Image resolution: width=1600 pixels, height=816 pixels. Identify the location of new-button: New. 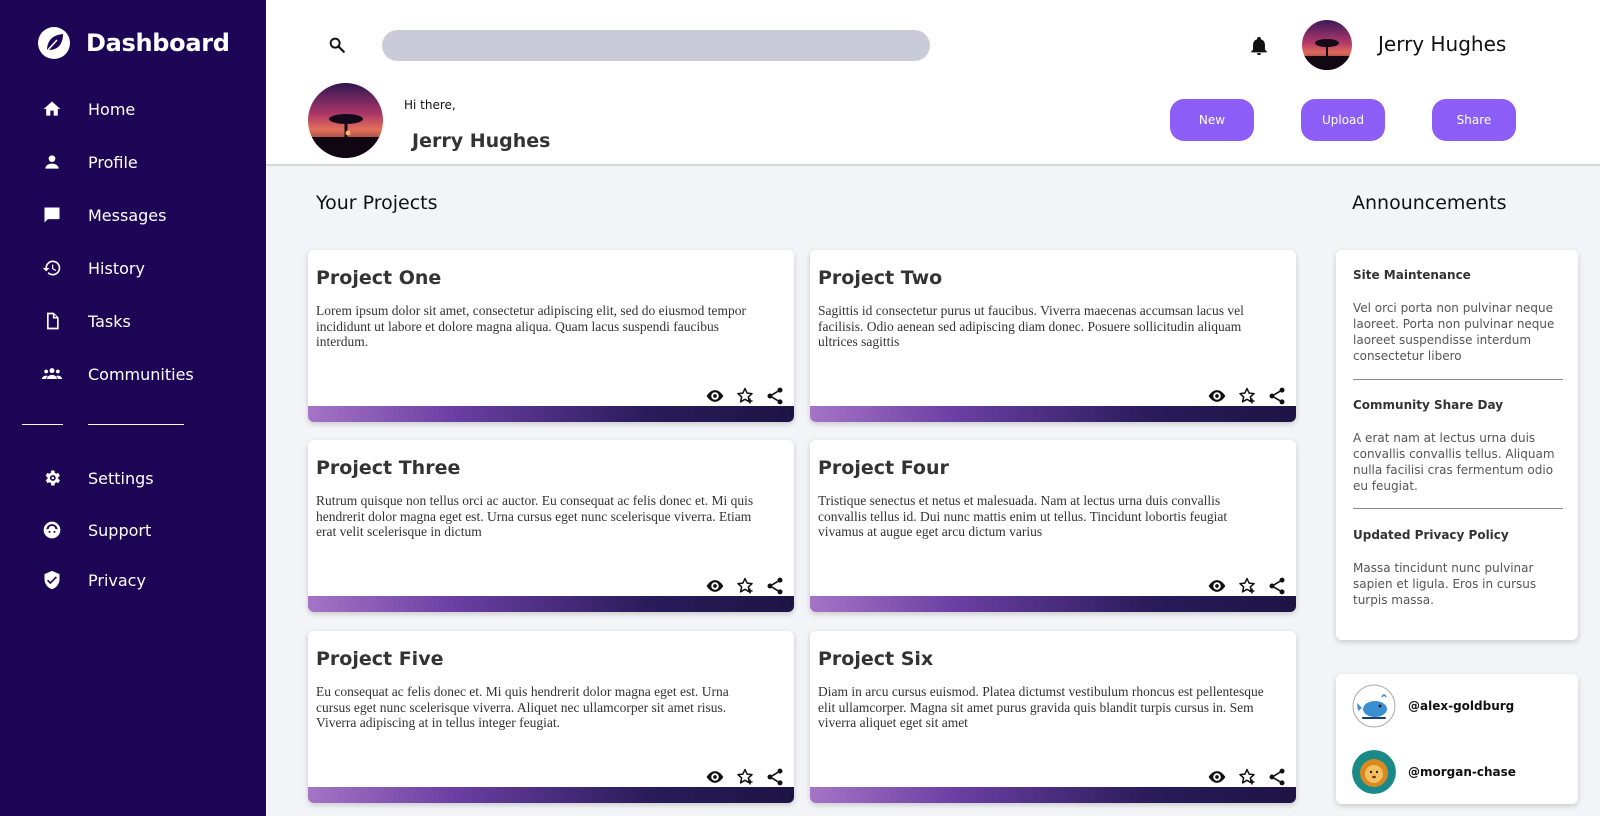
(1212, 120).